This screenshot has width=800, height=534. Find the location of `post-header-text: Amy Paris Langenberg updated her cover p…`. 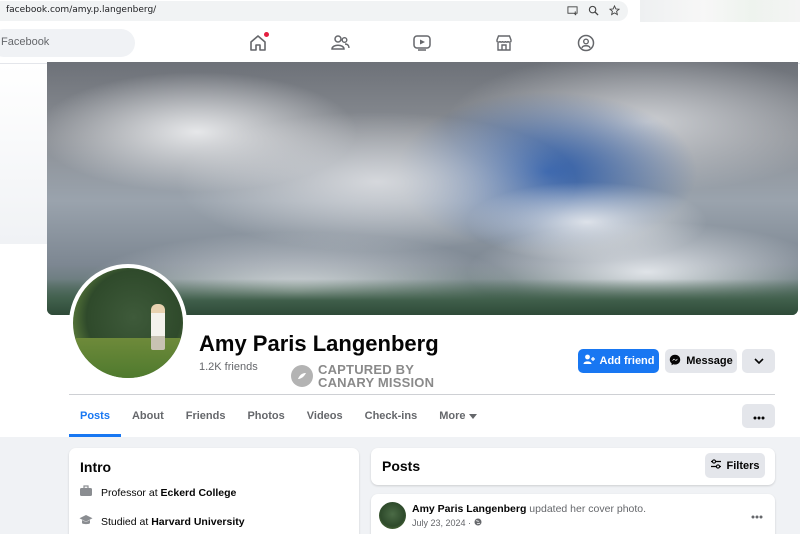

post-header-text: Amy Paris Langenberg updated her cover p… is located at coordinates (529, 509).